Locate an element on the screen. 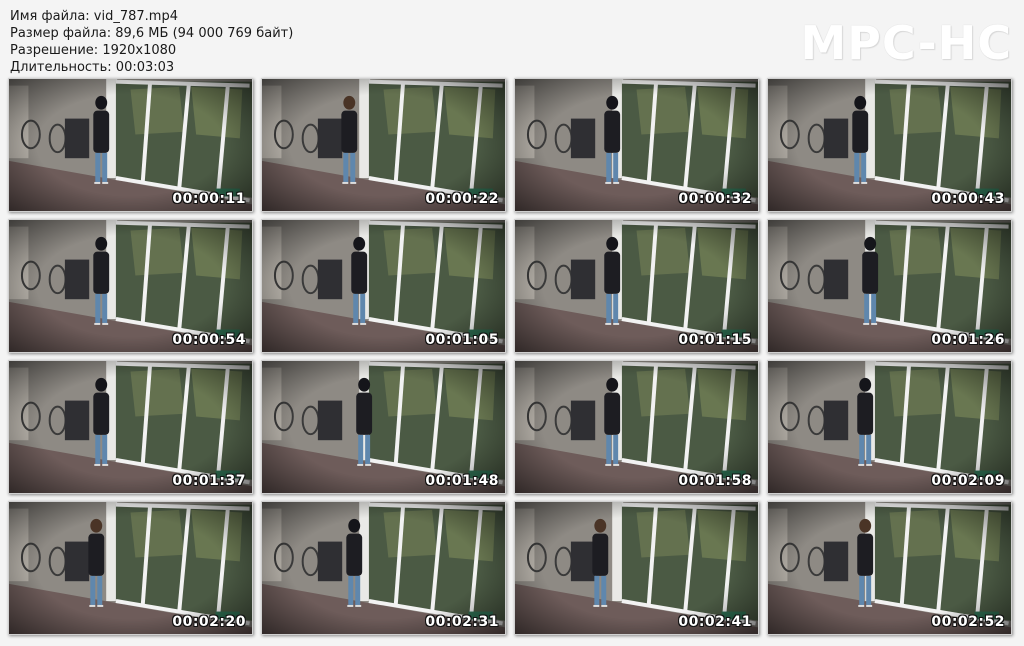  thumbnail-timestamp: 00:02:09 is located at coordinates (968, 481).